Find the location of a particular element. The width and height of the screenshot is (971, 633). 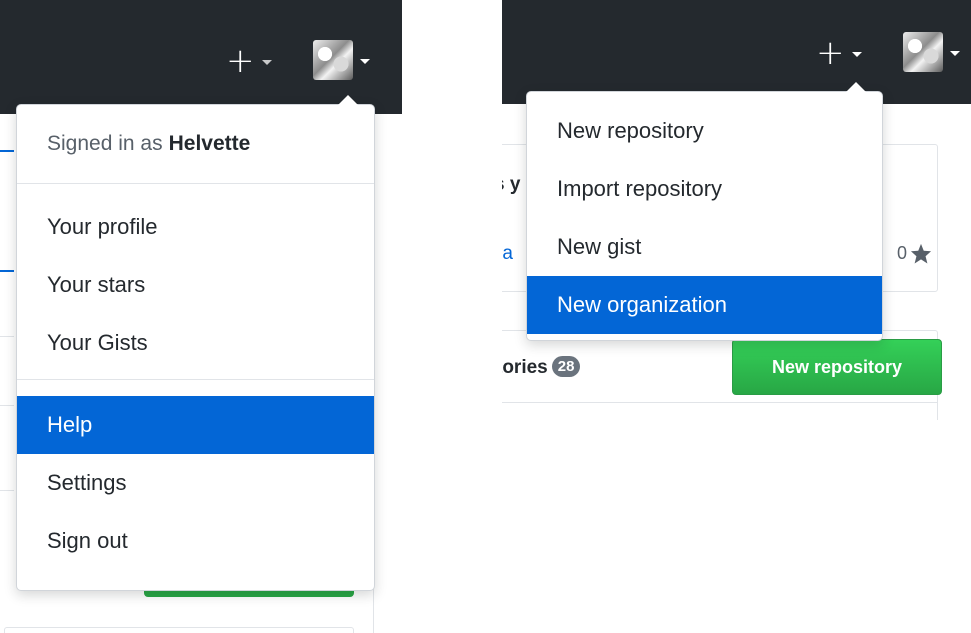

username: Helvette is located at coordinates (209, 143).